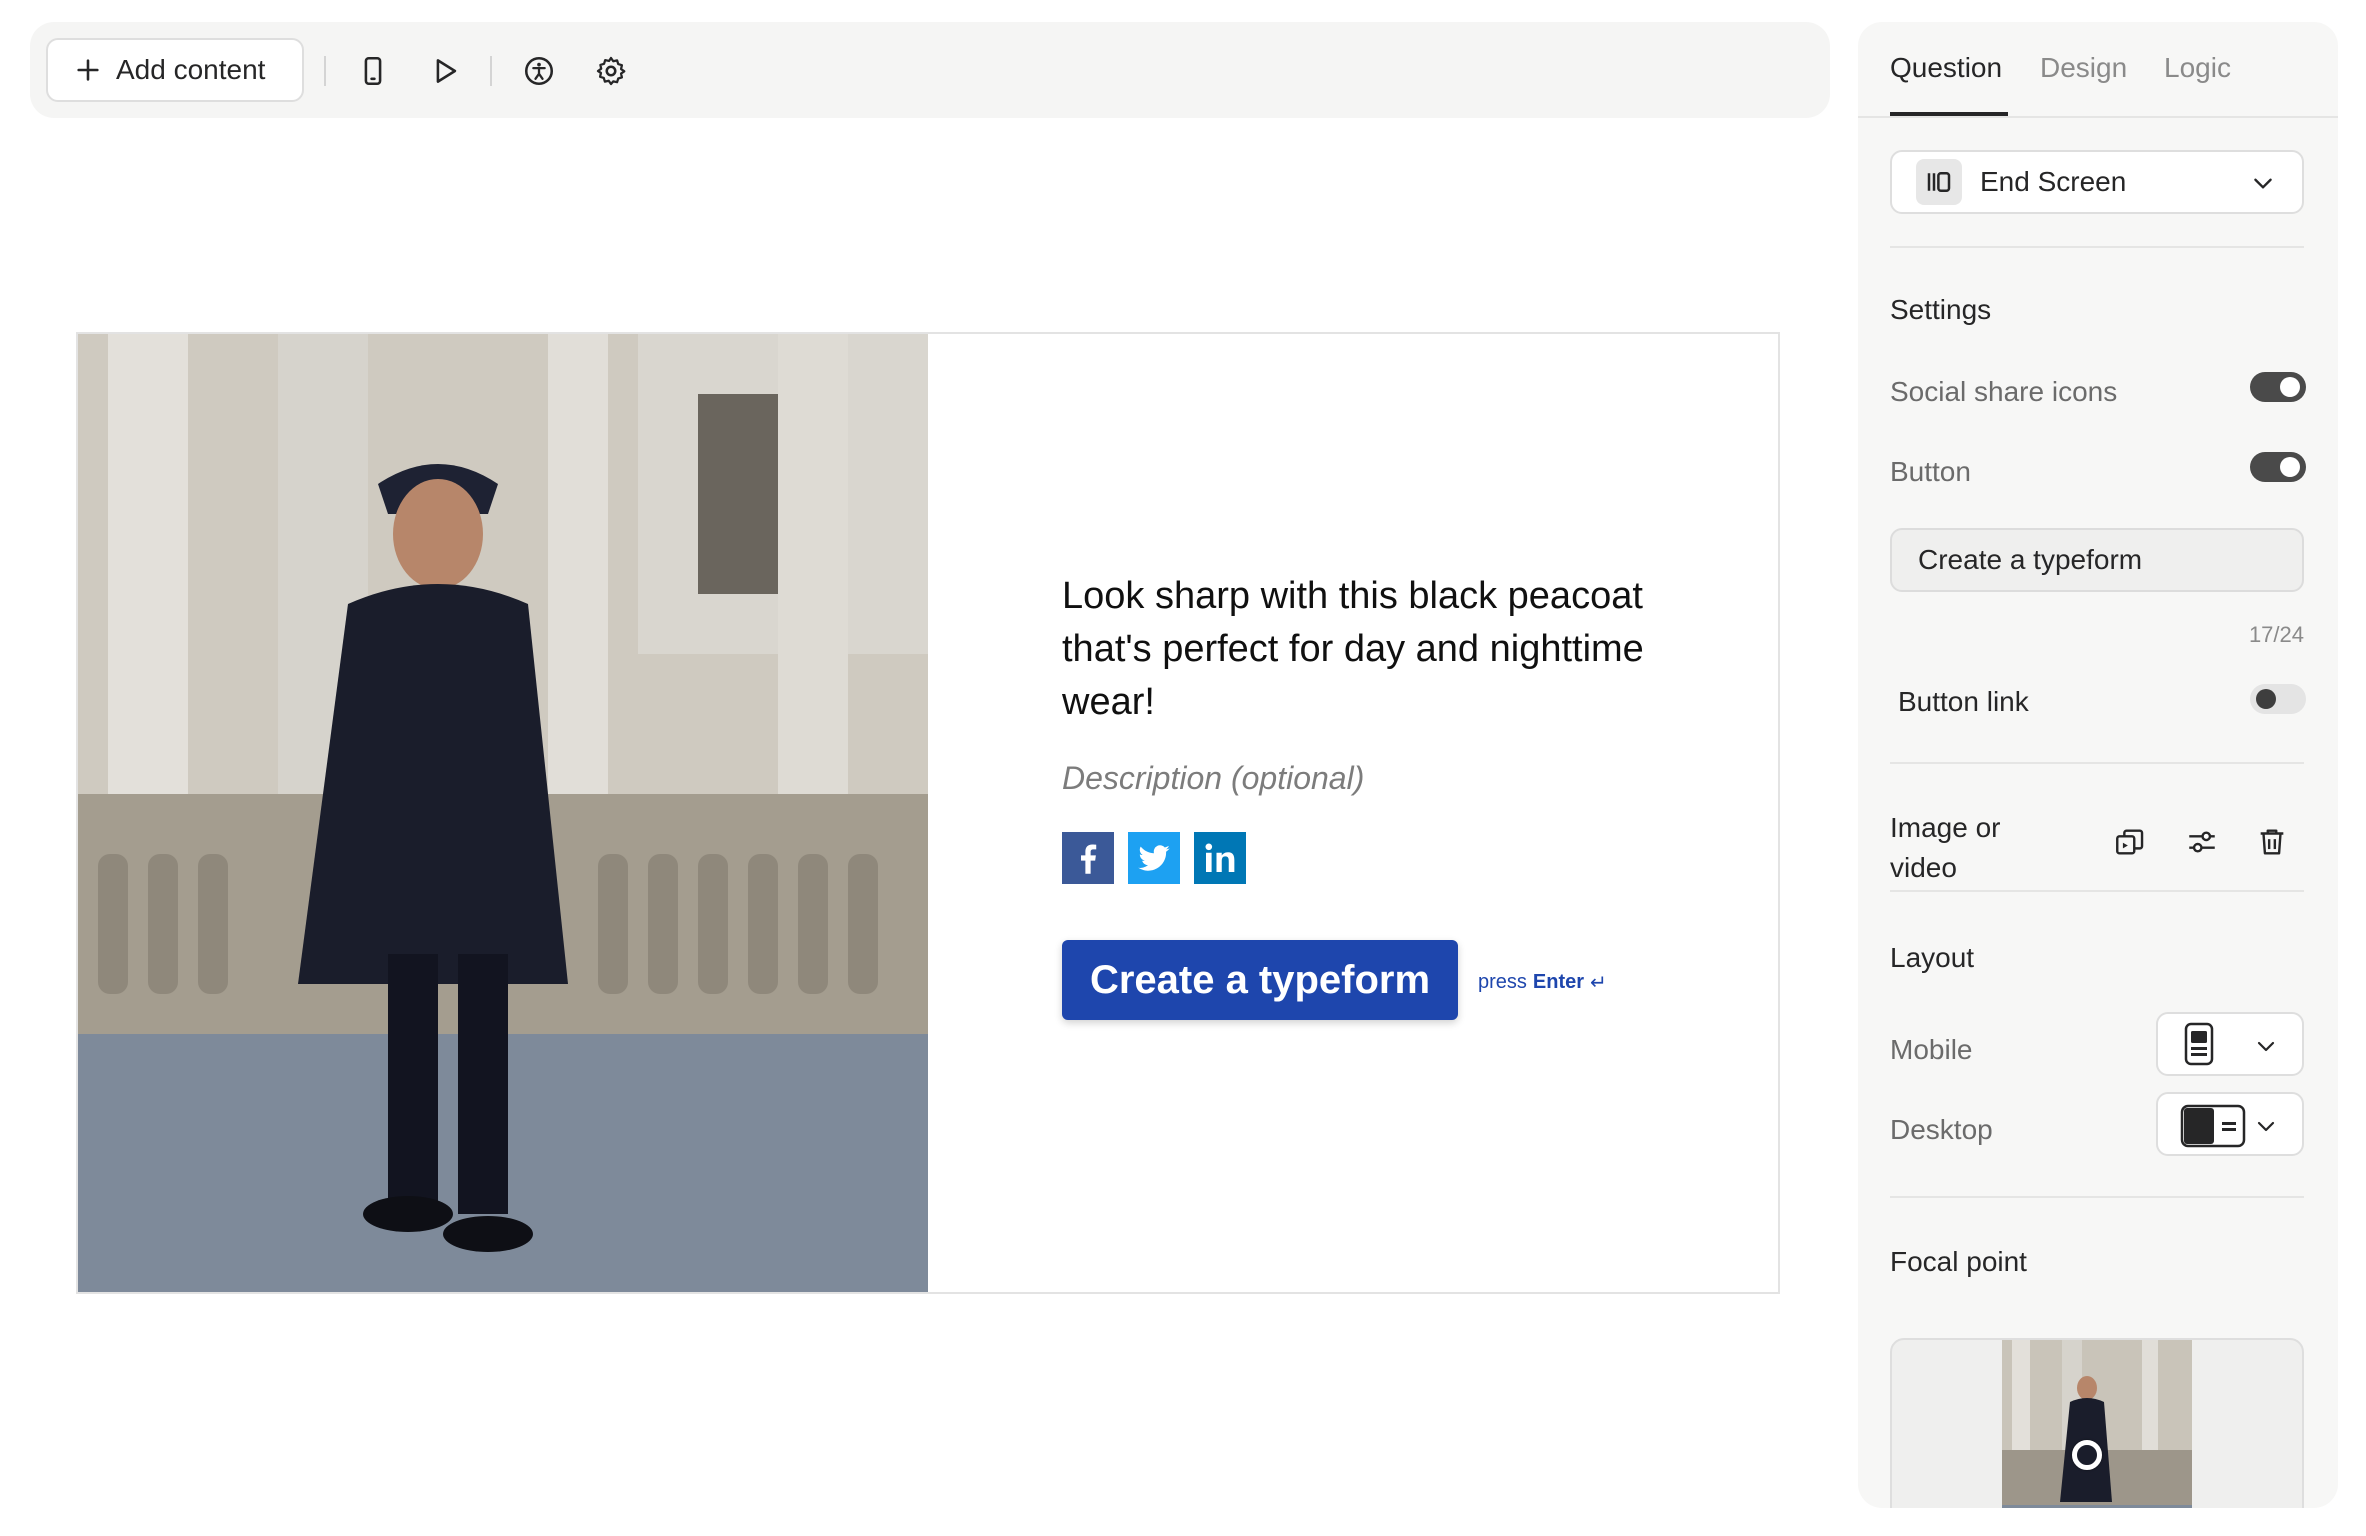 This screenshot has height=1536, width=2366. I want to click on facebook-icon, so click(1089, 859).